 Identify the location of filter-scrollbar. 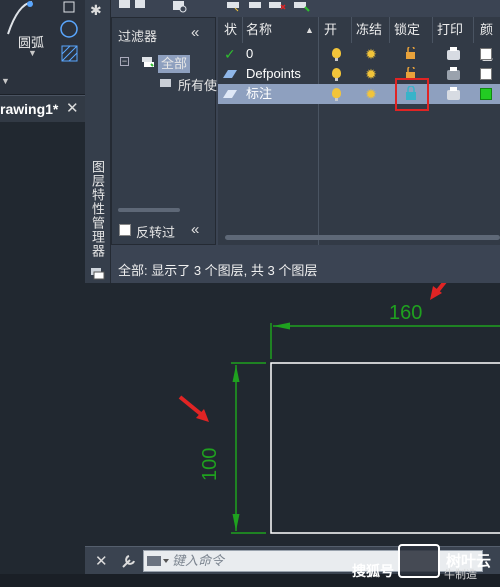
(149, 210).